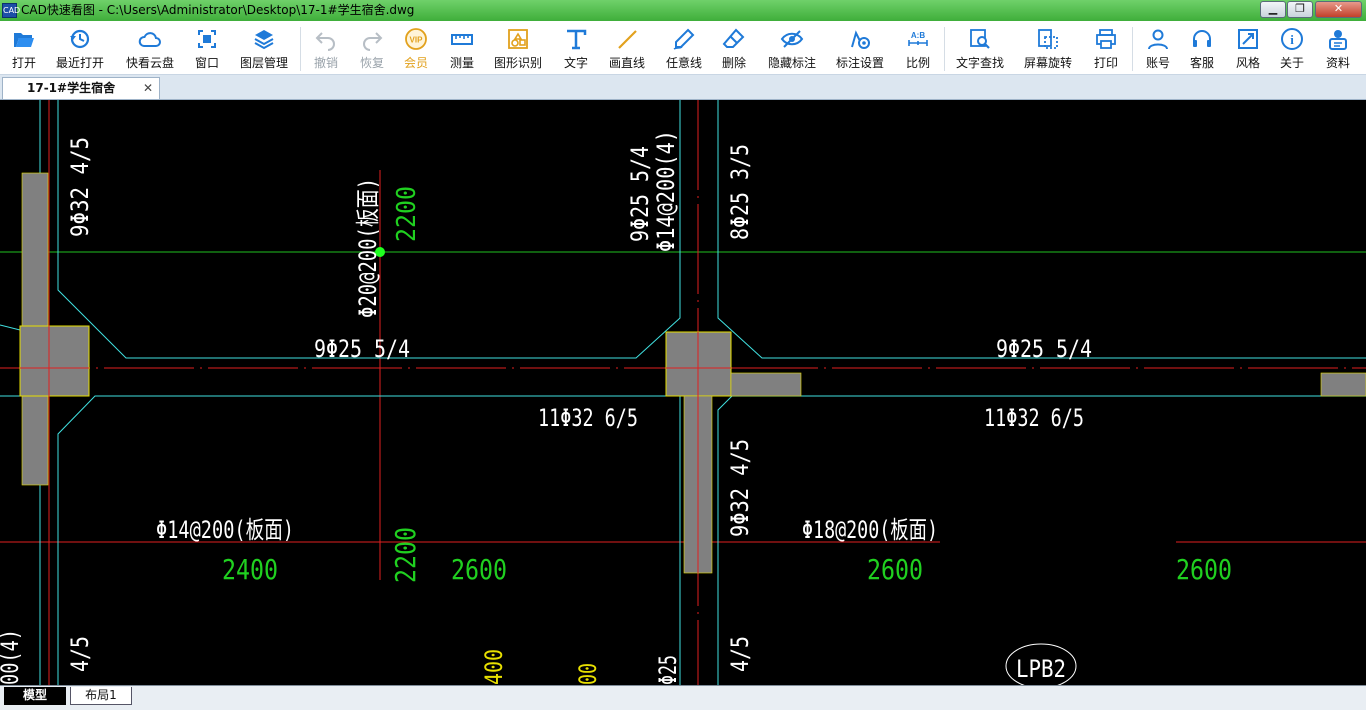 The height and width of the screenshot is (710, 1366). What do you see at coordinates (1202, 48) in the screenshot?
I see `customer-service-button: 客服` at bounding box center [1202, 48].